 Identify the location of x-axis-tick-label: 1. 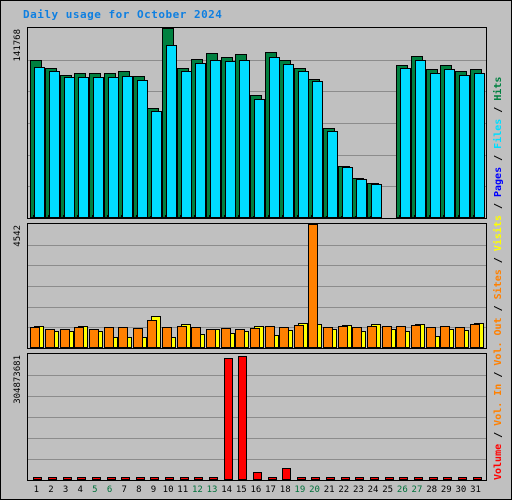
(36, 490).